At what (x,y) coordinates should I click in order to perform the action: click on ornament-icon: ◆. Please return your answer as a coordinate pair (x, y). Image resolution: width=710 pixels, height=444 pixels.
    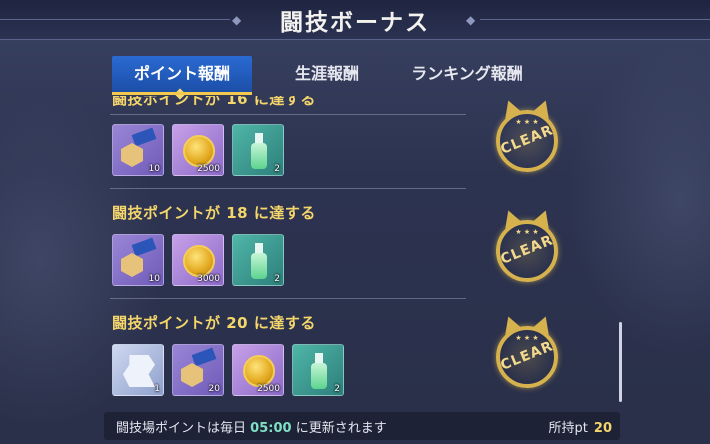
    Looking at the image, I should click on (471, 20).